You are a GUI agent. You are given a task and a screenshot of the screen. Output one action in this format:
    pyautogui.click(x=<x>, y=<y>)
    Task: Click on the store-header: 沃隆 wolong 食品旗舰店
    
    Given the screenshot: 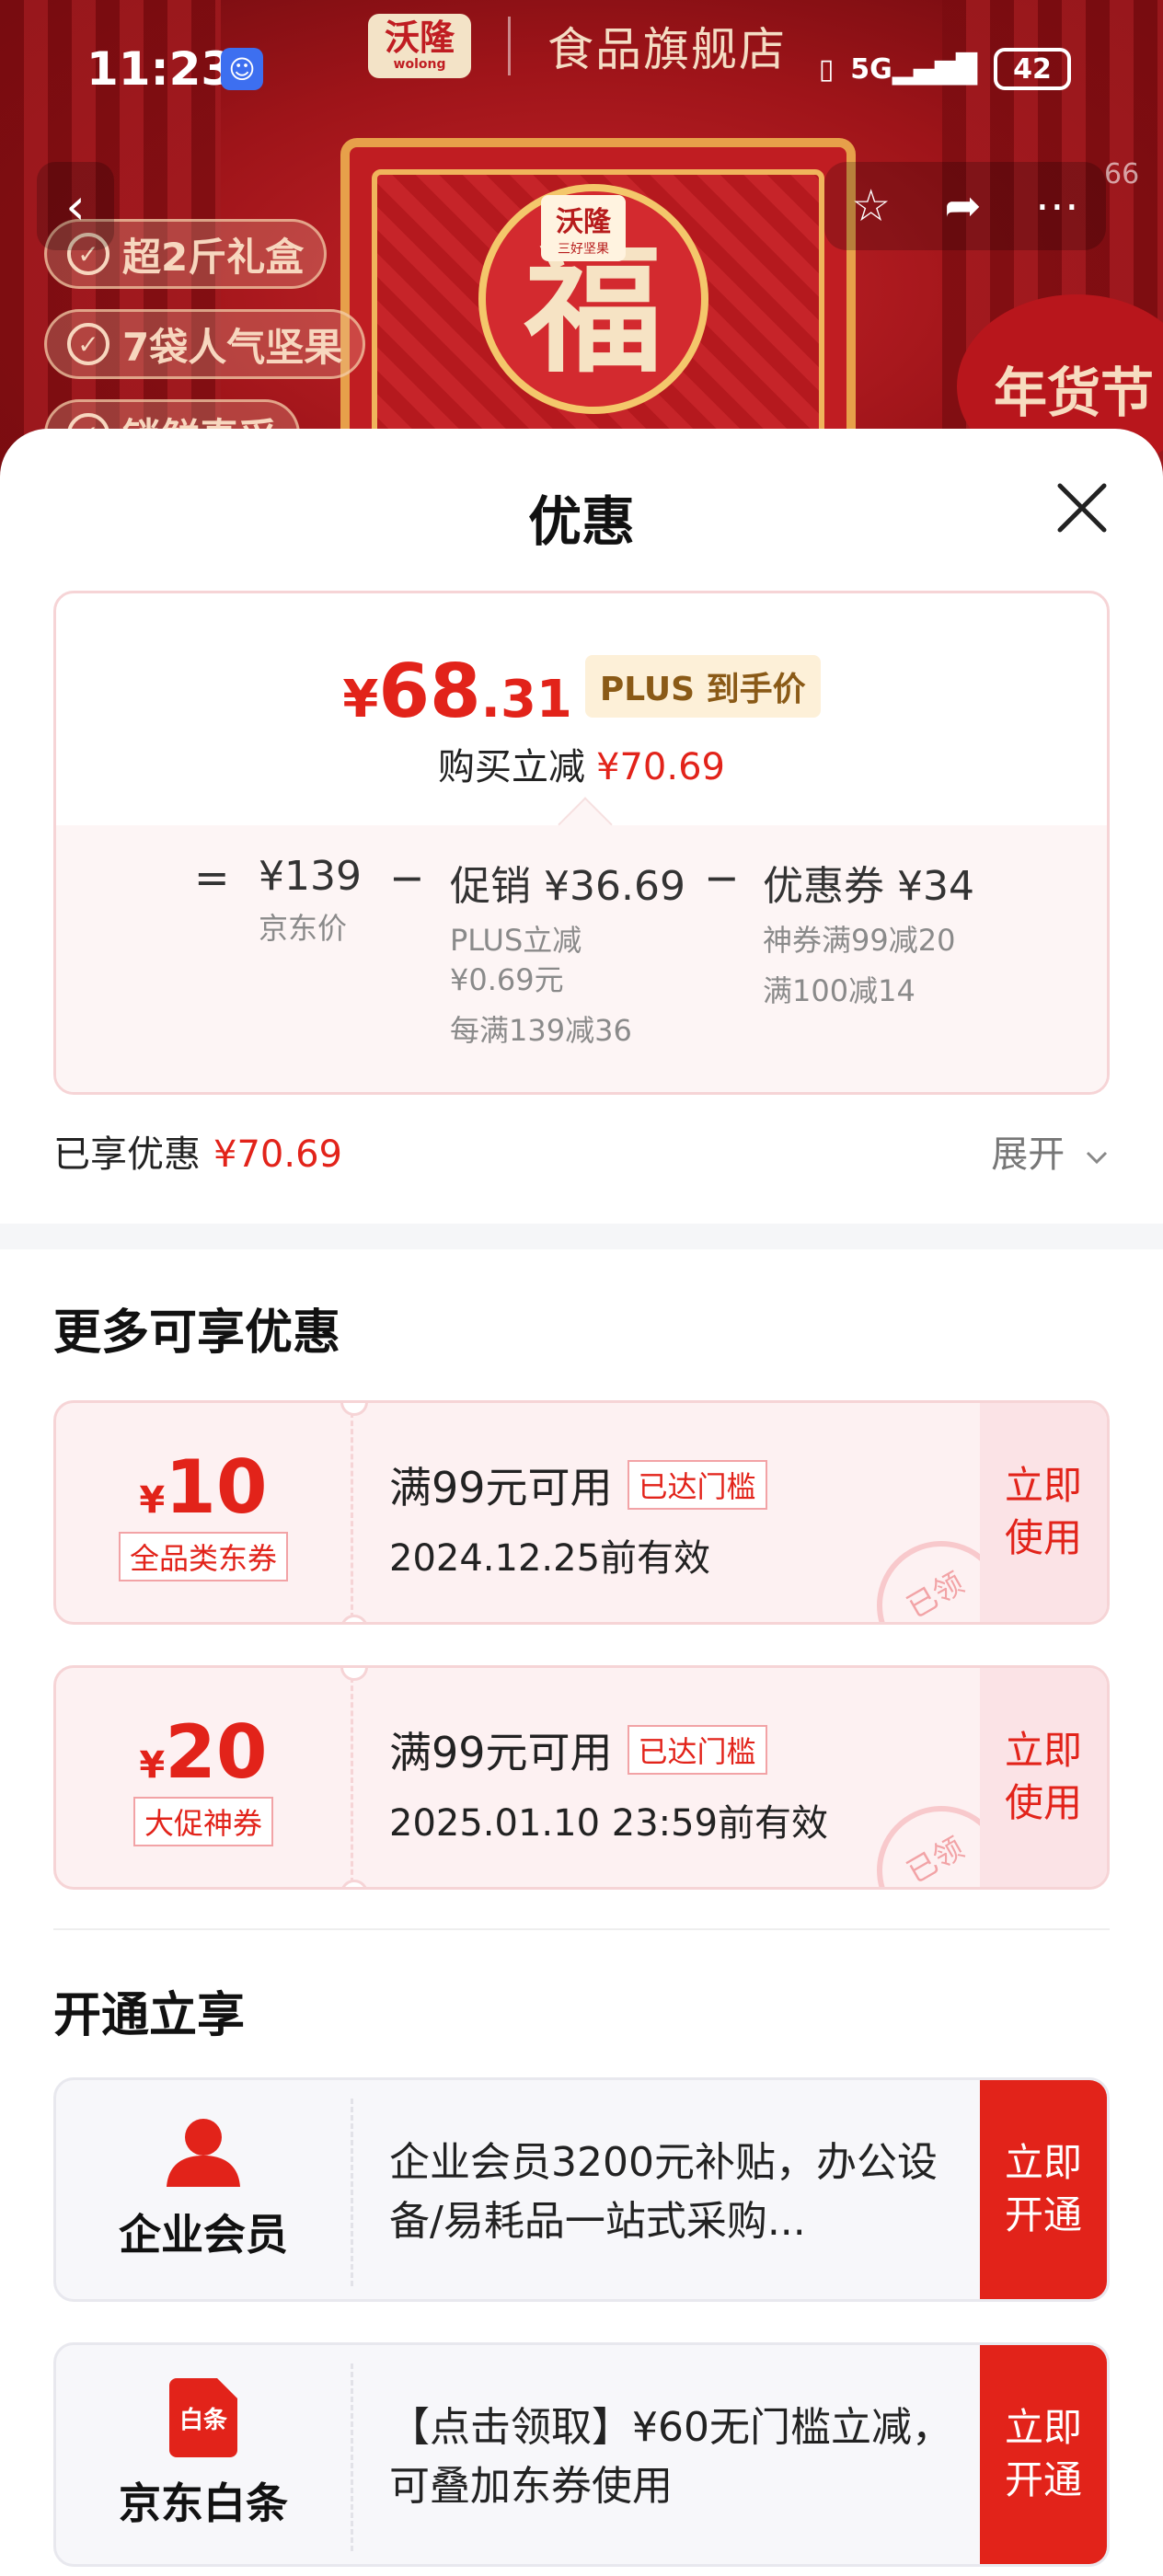 What is the action you would take?
    pyautogui.click(x=578, y=46)
    